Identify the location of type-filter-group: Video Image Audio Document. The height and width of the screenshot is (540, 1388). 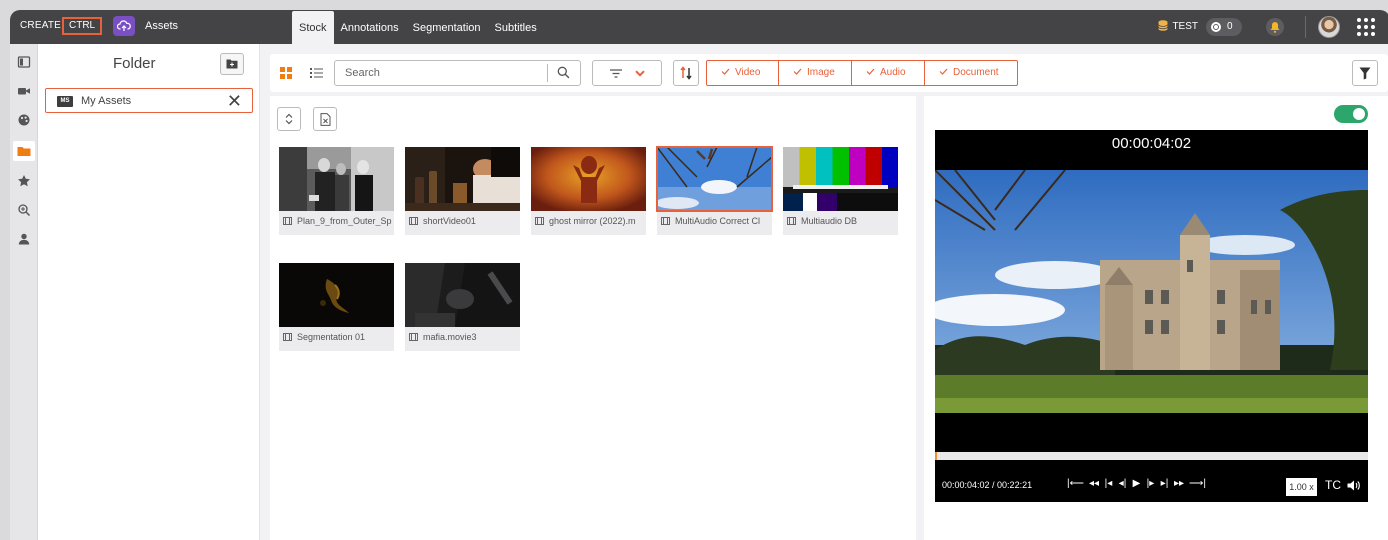
(862, 73).